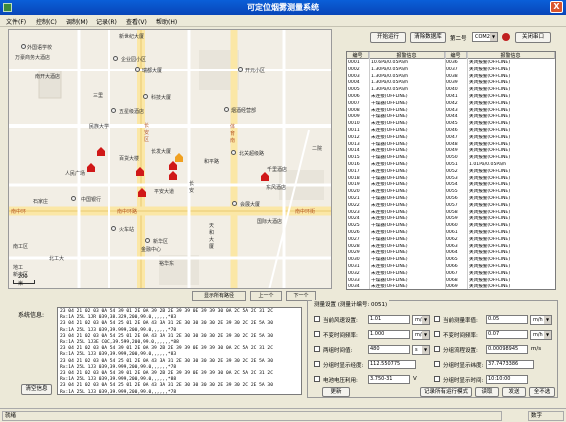  I want to click on prev-button: 上一个, so click(266, 296).